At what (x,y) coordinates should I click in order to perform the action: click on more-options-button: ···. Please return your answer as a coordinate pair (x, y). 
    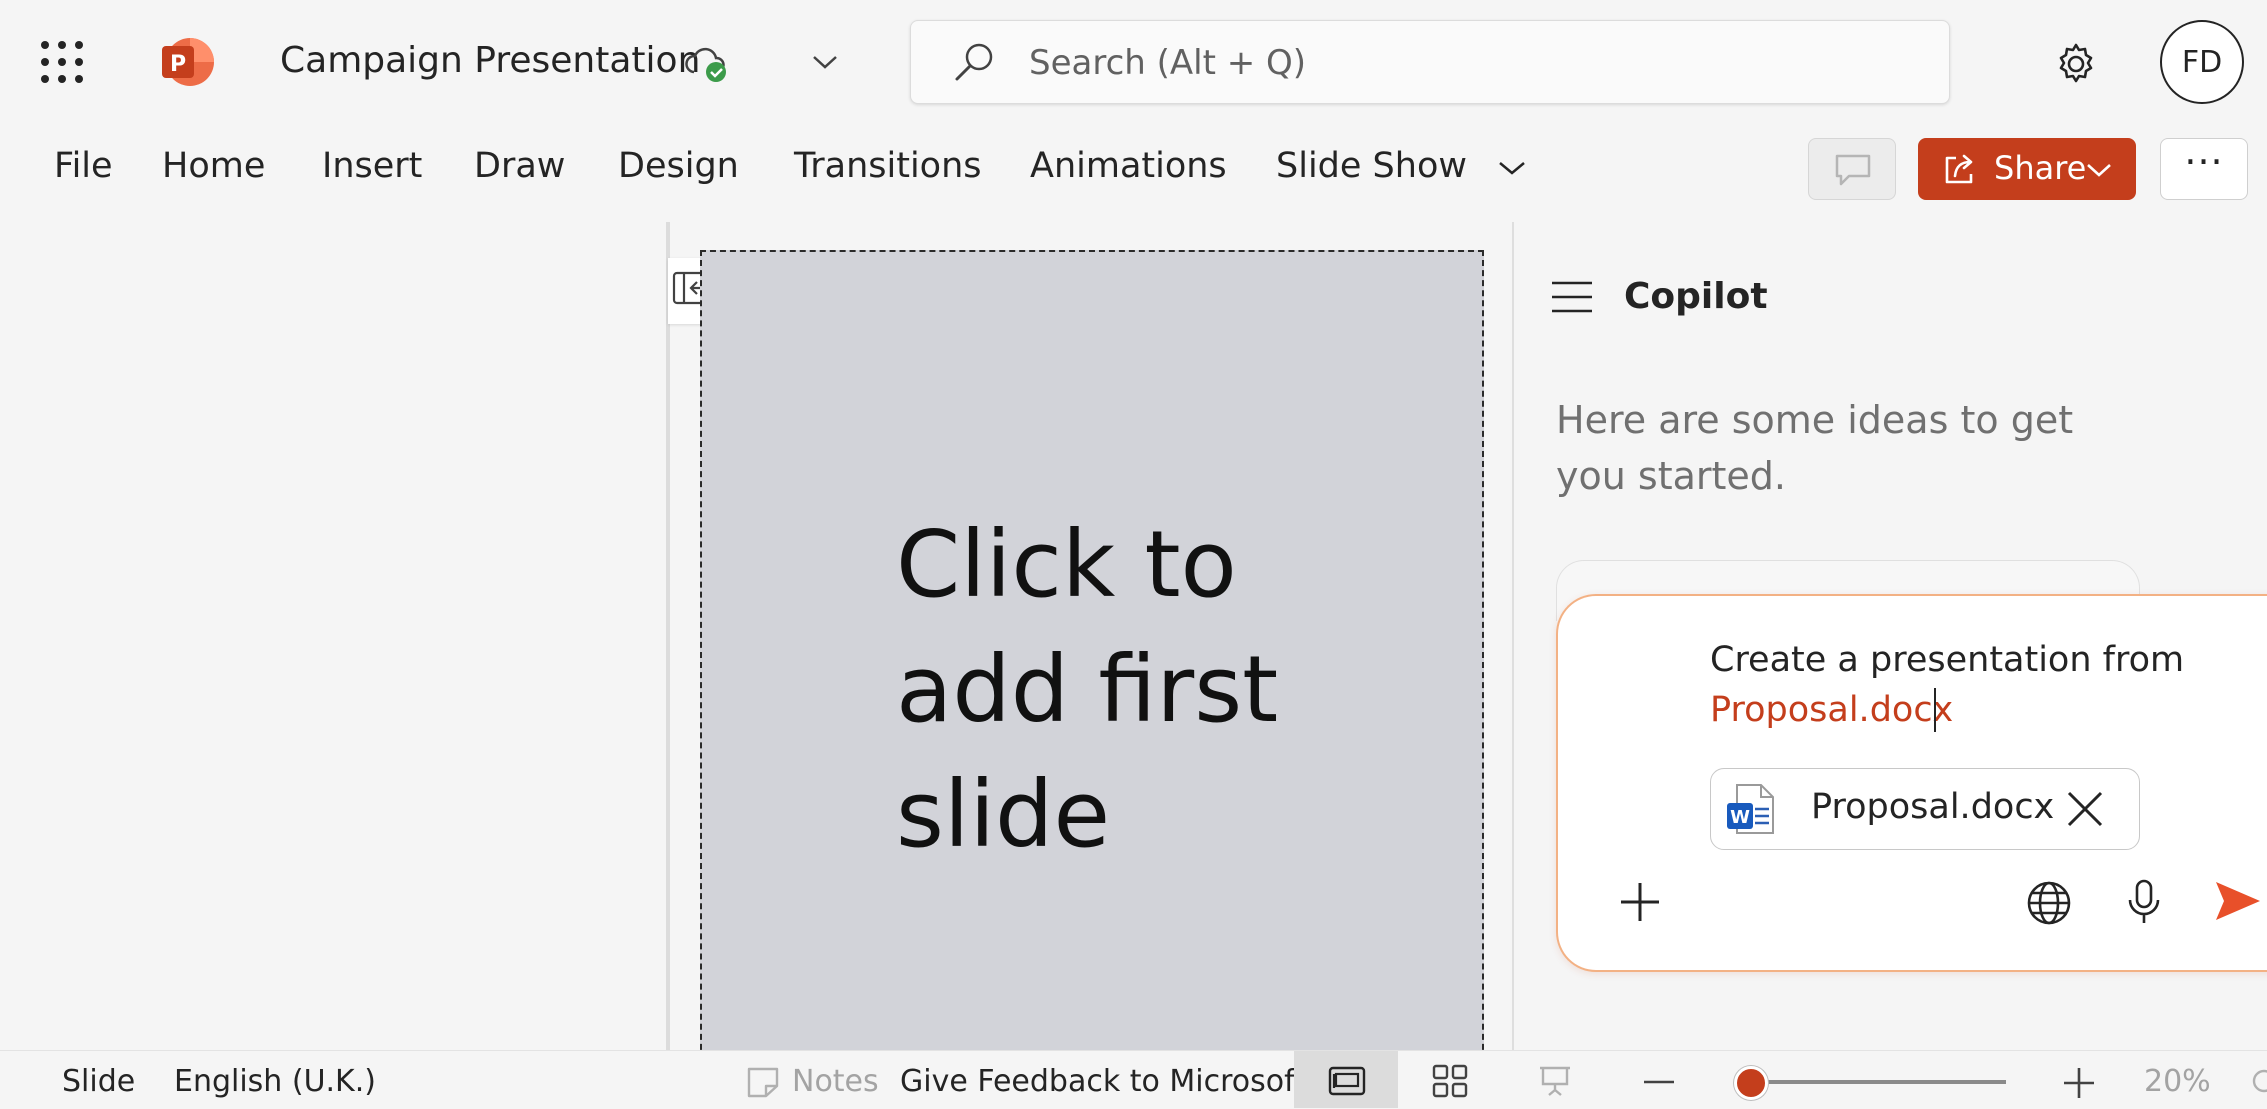
    Looking at the image, I should click on (2204, 169).